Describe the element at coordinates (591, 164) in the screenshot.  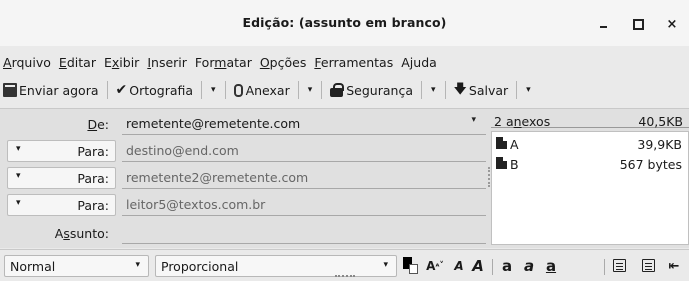
I see `attachment-item: B 567 bytes` at that location.